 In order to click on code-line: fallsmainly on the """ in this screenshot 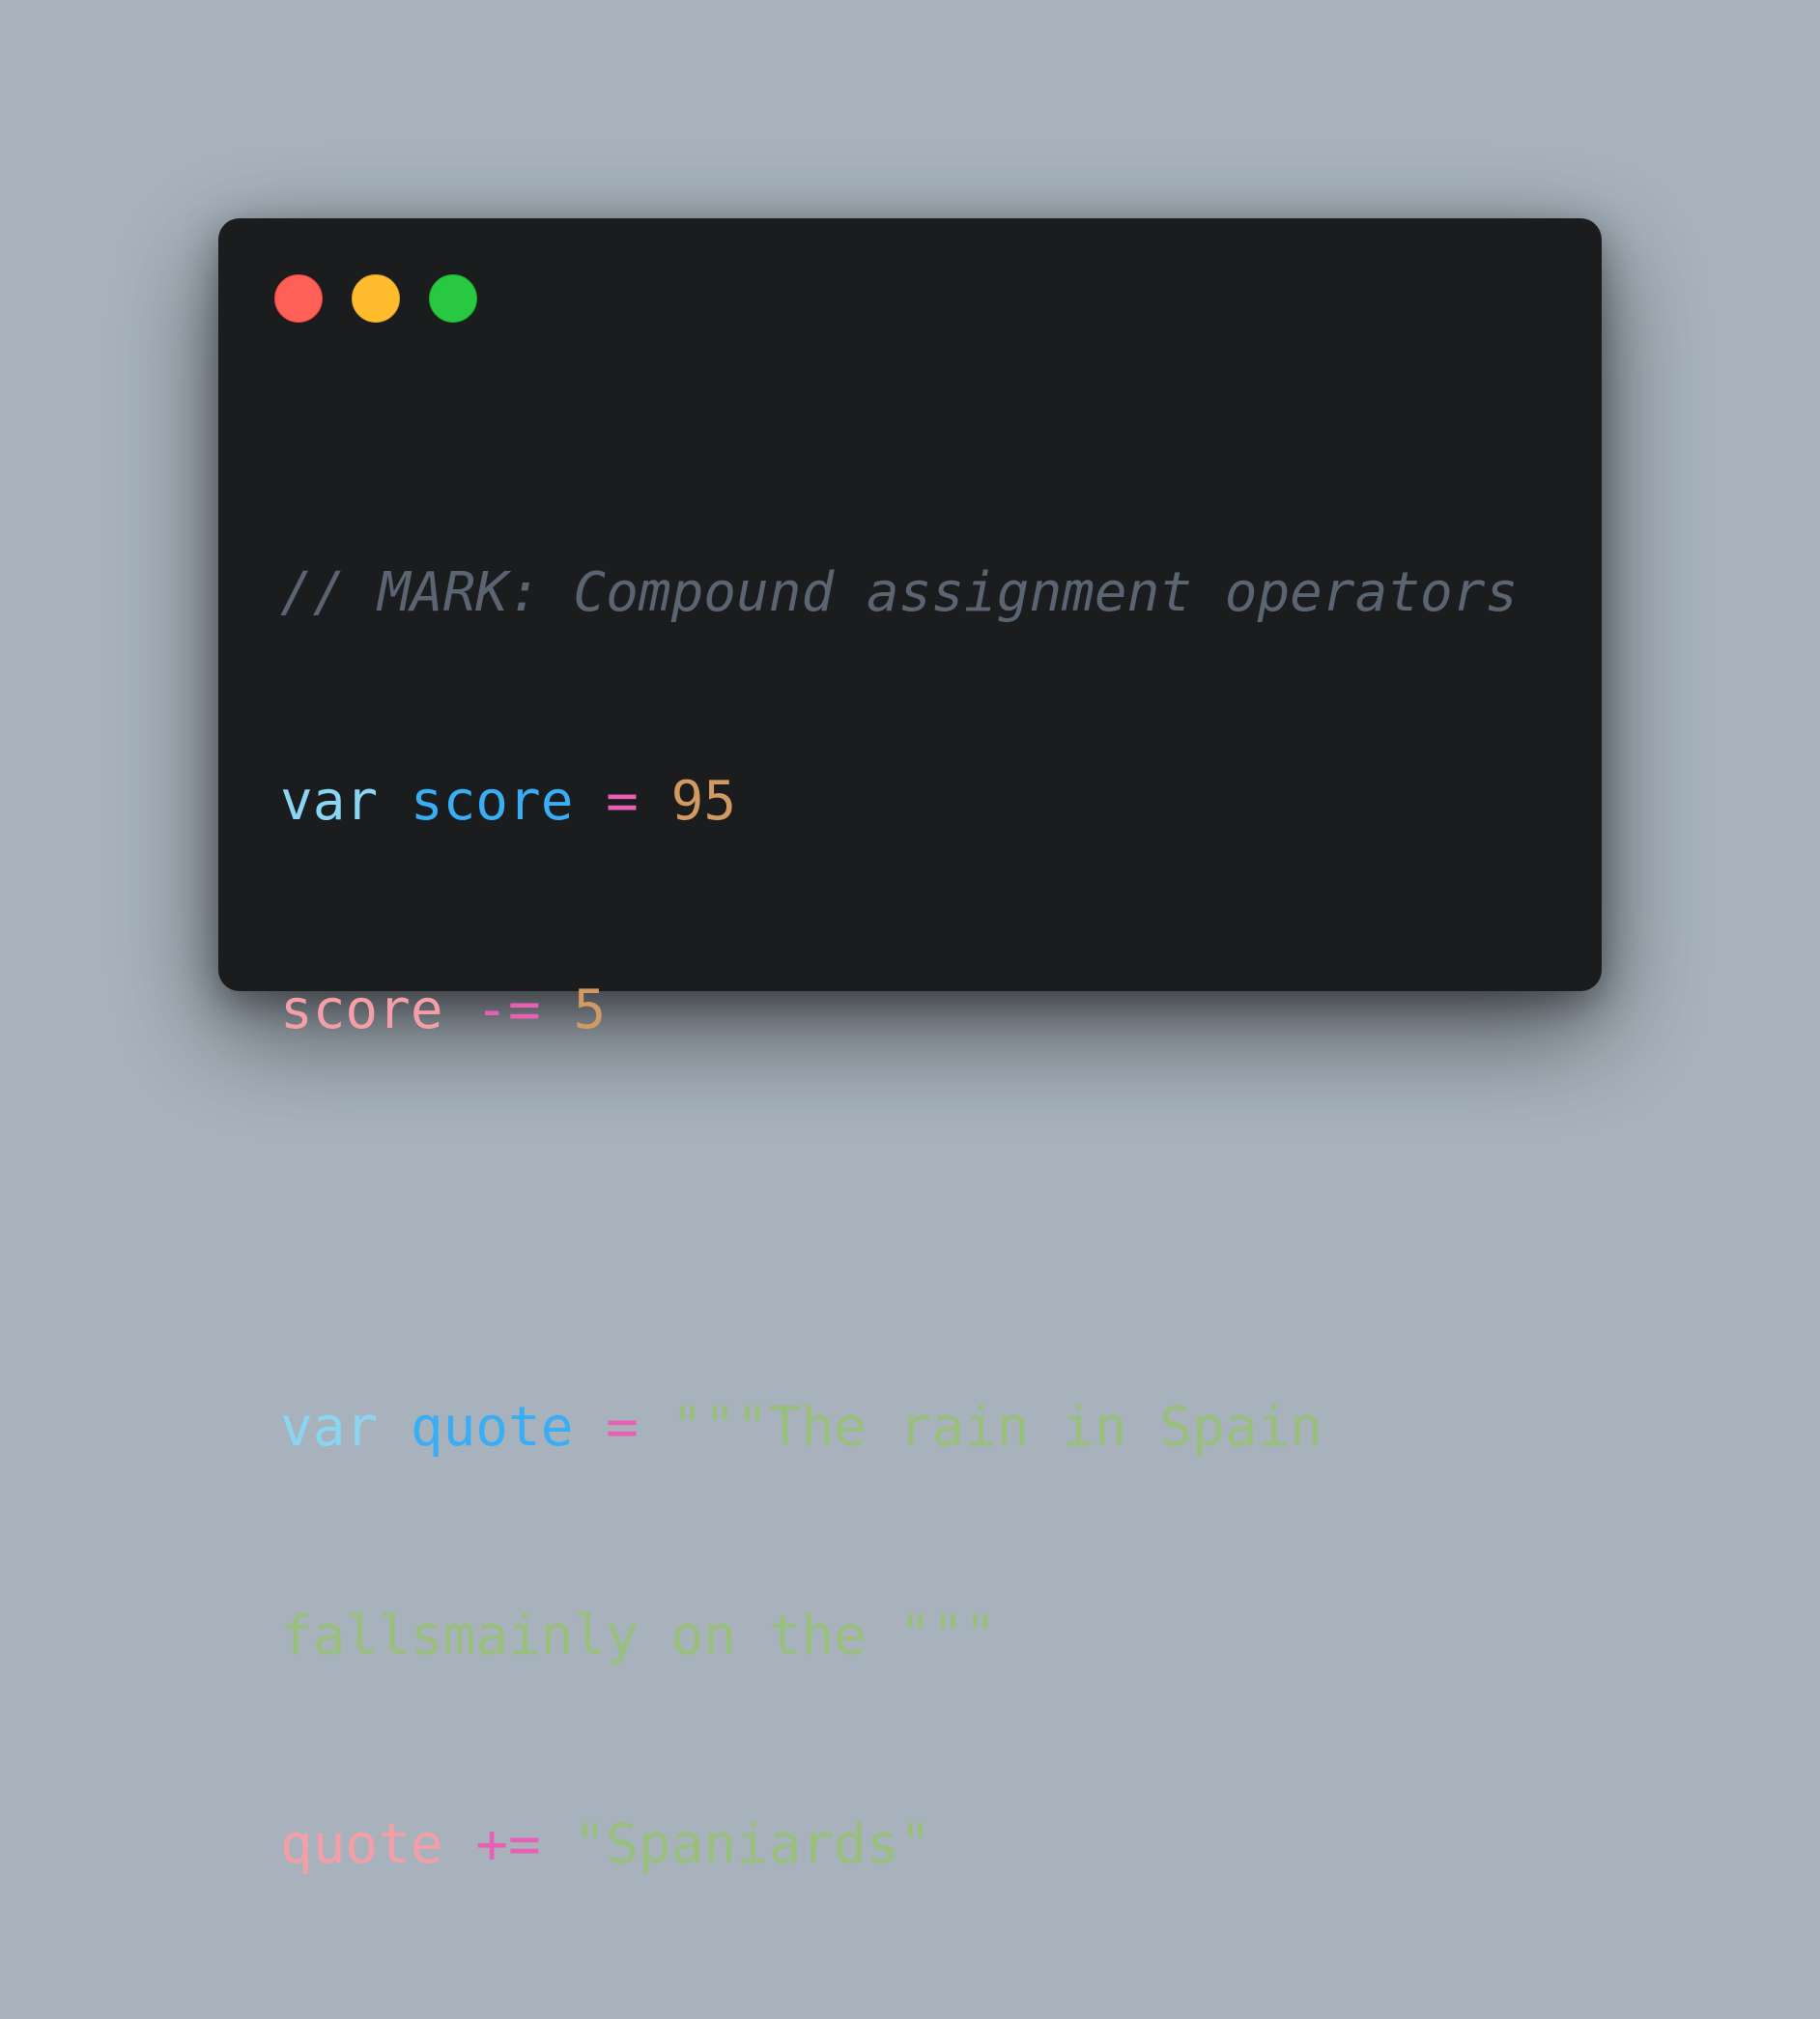, I will do `click(899, 1637)`.